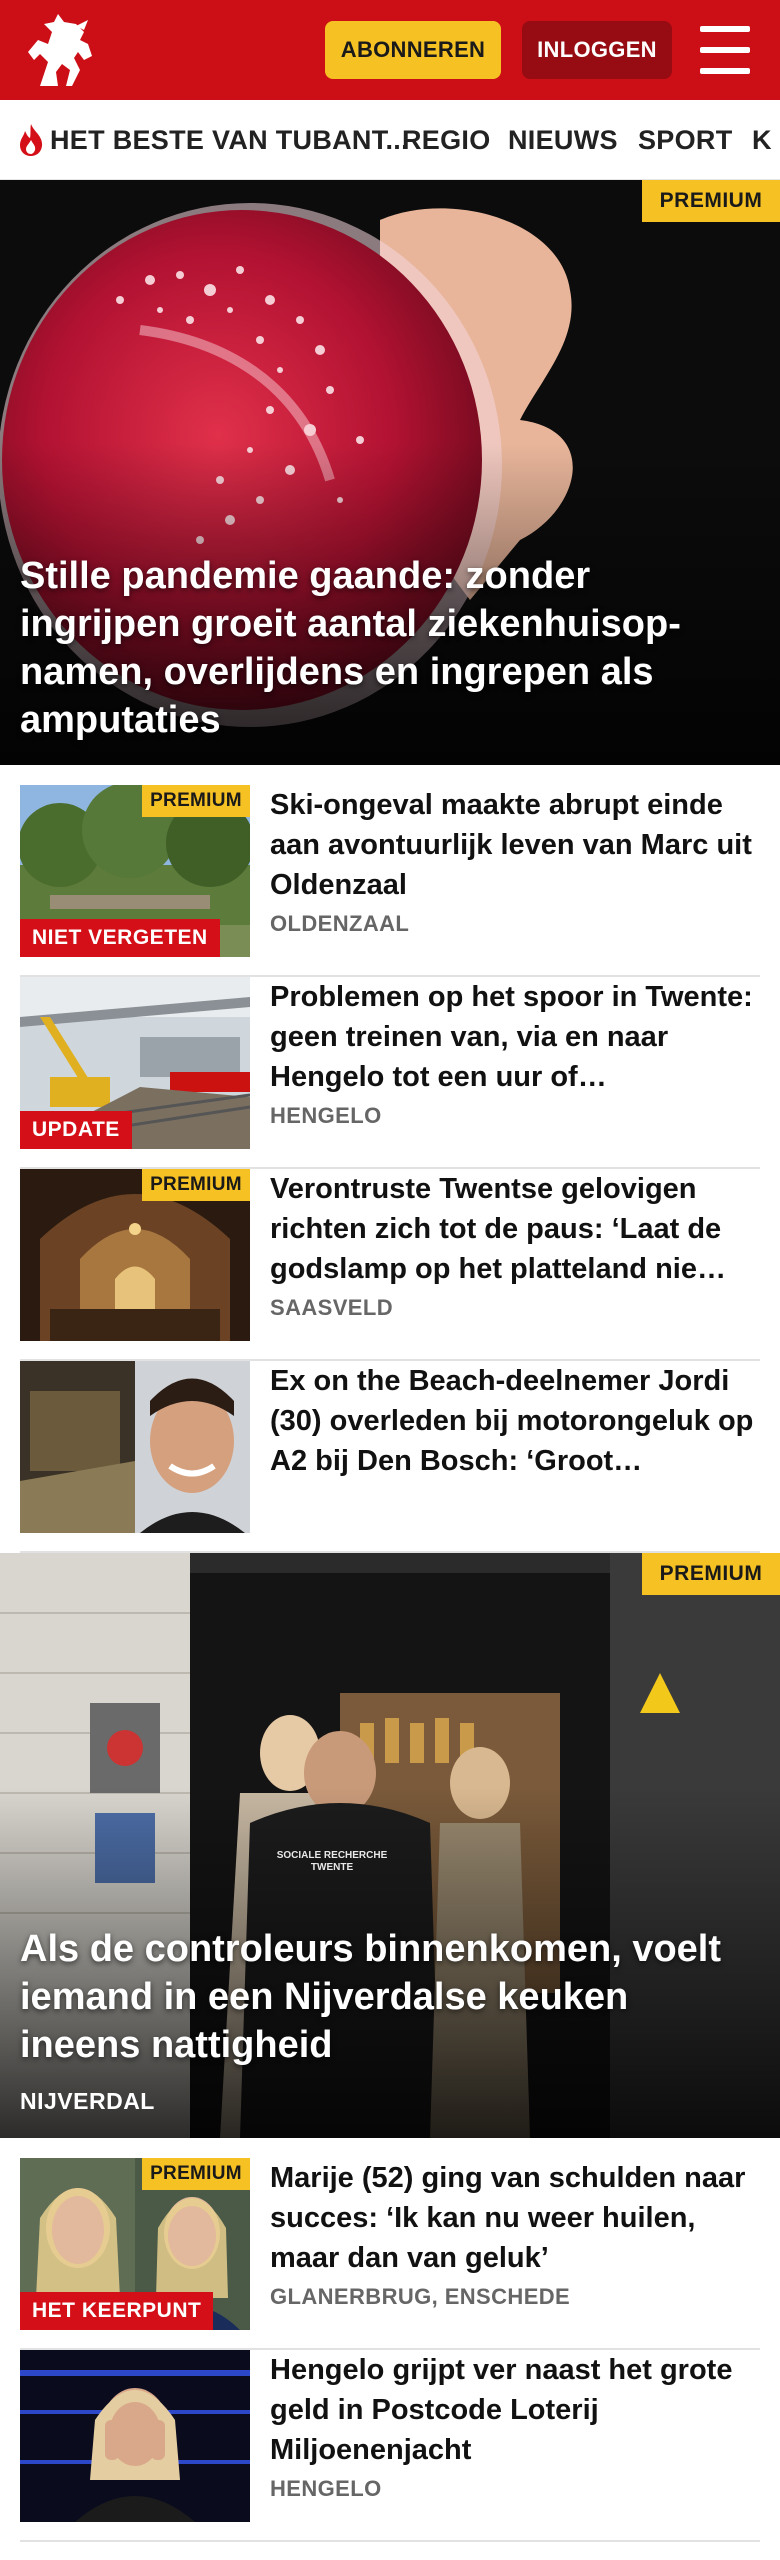 This screenshot has width=780, height=2560. What do you see at coordinates (135, 1255) in the screenshot?
I see `thumbnail-church: PREMIUM` at bounding box center [135, 1255].